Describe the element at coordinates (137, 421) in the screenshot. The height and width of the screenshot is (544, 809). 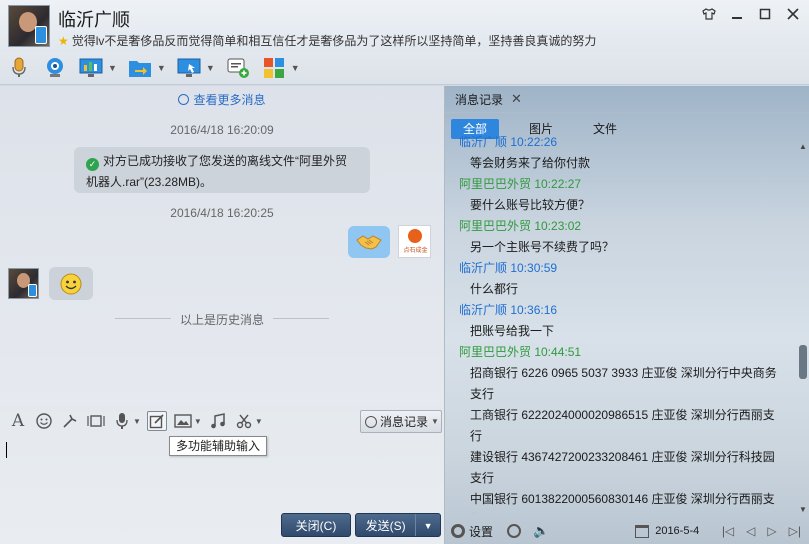
I see `voice-dropdown-icon: ▼` at that location.